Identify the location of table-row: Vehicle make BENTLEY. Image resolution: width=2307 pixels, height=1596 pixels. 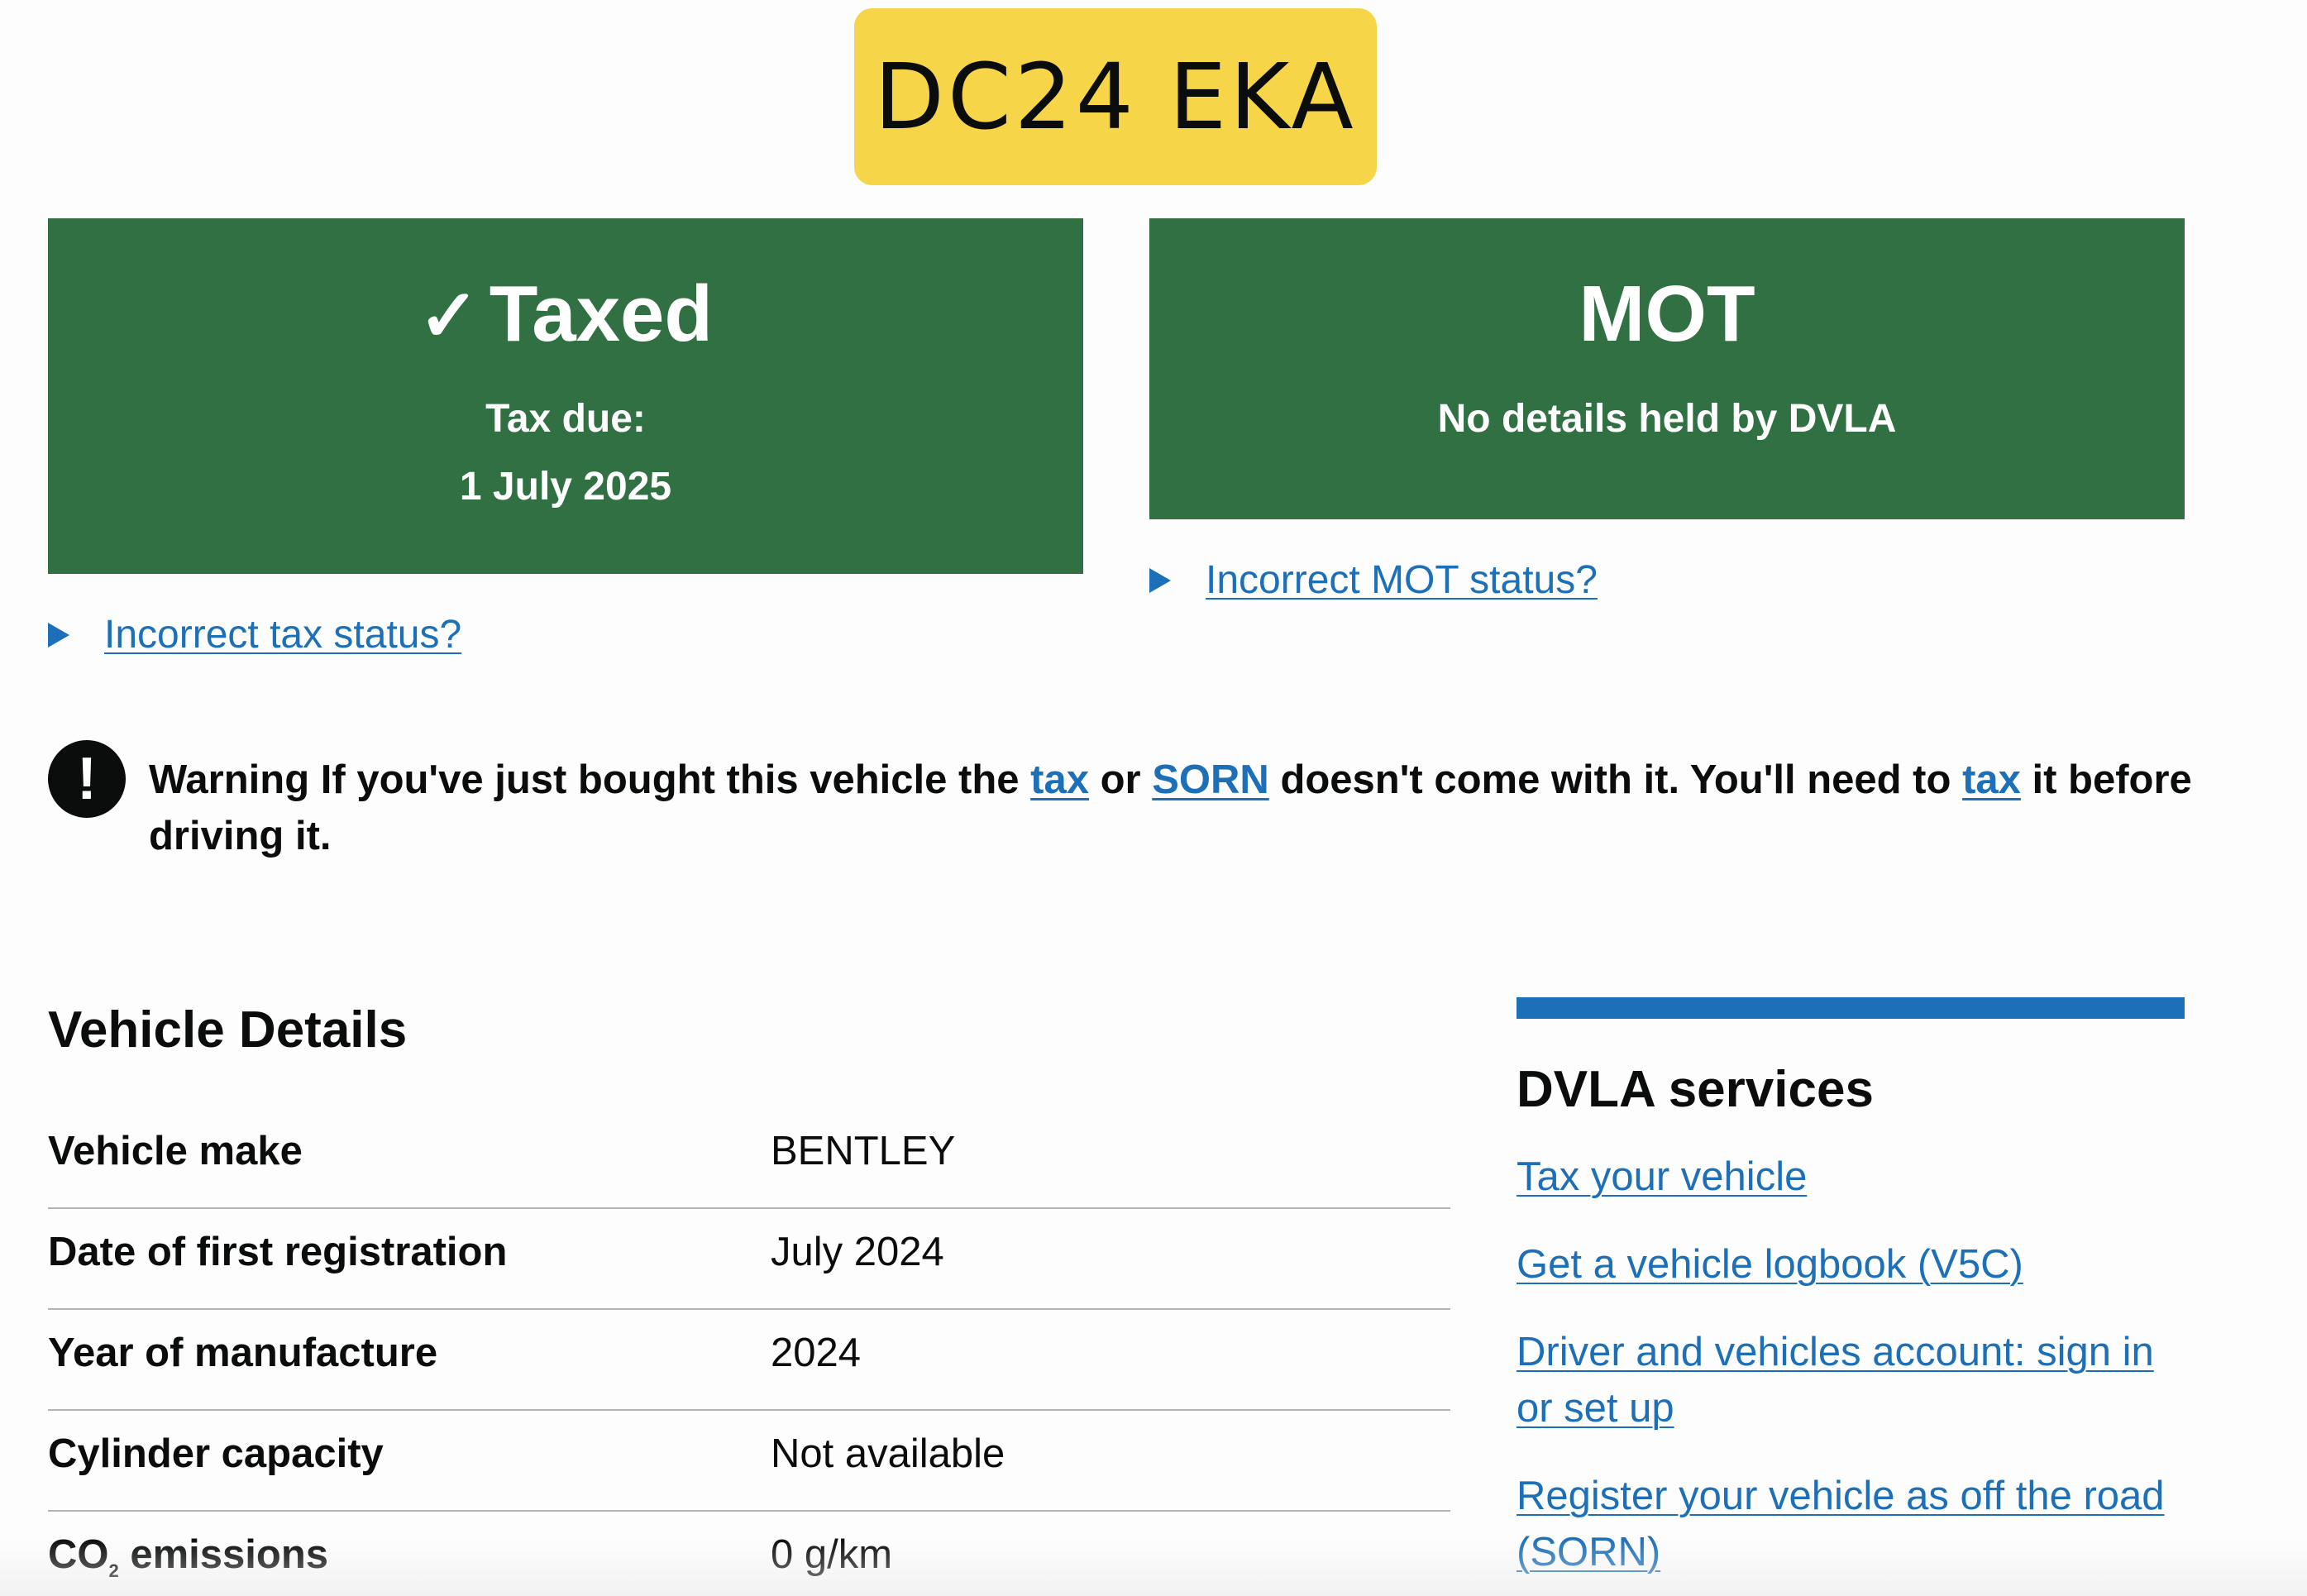
(749, 1158).